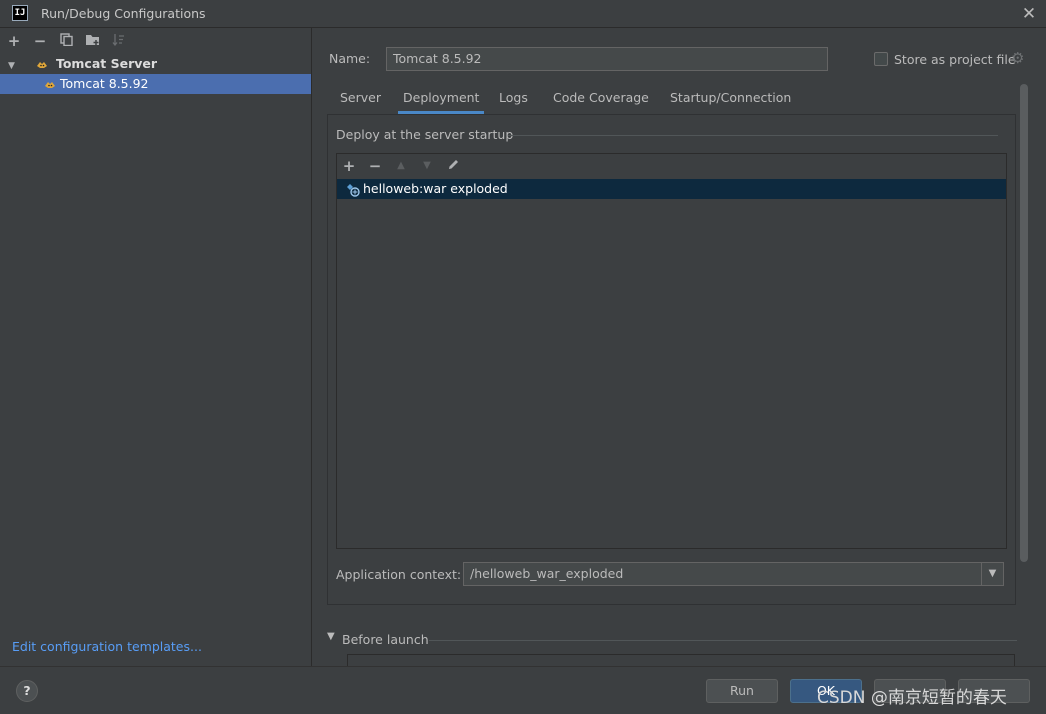  Describe the element at coordinates (106, 63) in the screenshot. I see `tree-group-label: Tomcat Server` at that location.